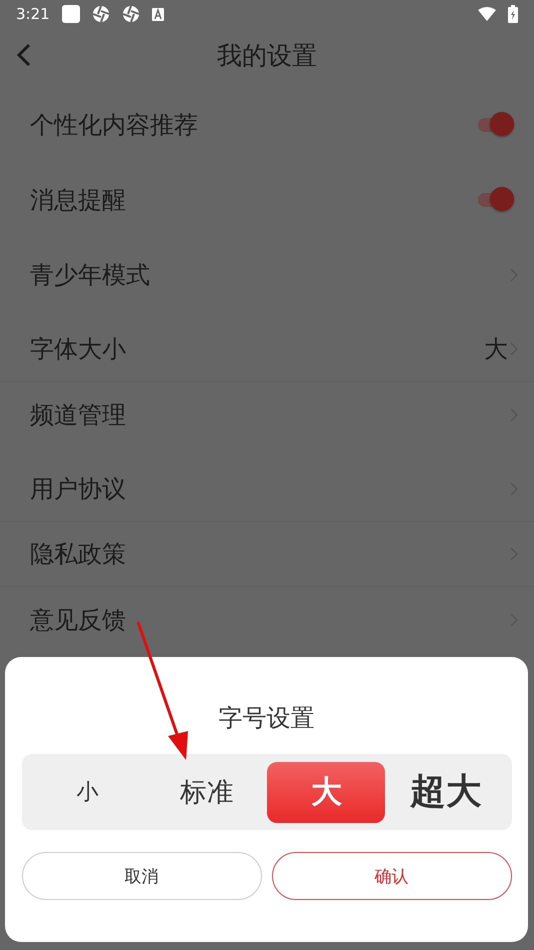  What do you see at coordinates (496, 349) in the screenshot?
I see `setting-value: 大` at bounding box center [496, 349].